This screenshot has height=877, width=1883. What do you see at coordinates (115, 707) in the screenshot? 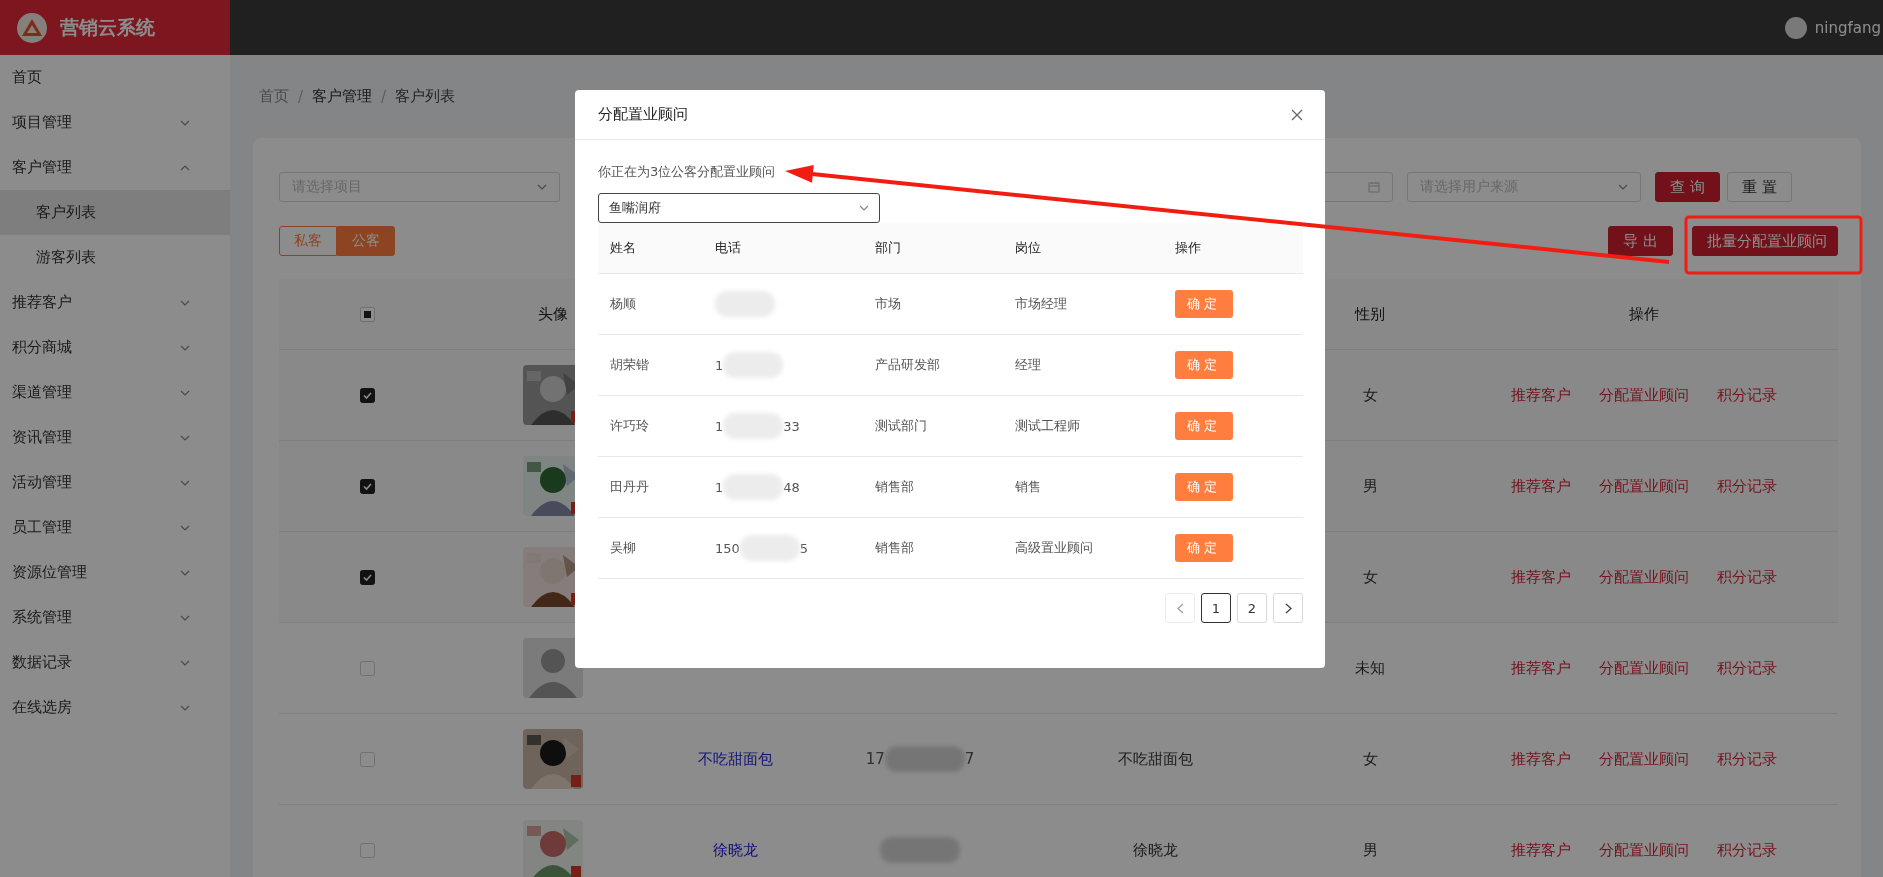
I see `sidebar-item: 在线选房` at bounding box center [115, 707].